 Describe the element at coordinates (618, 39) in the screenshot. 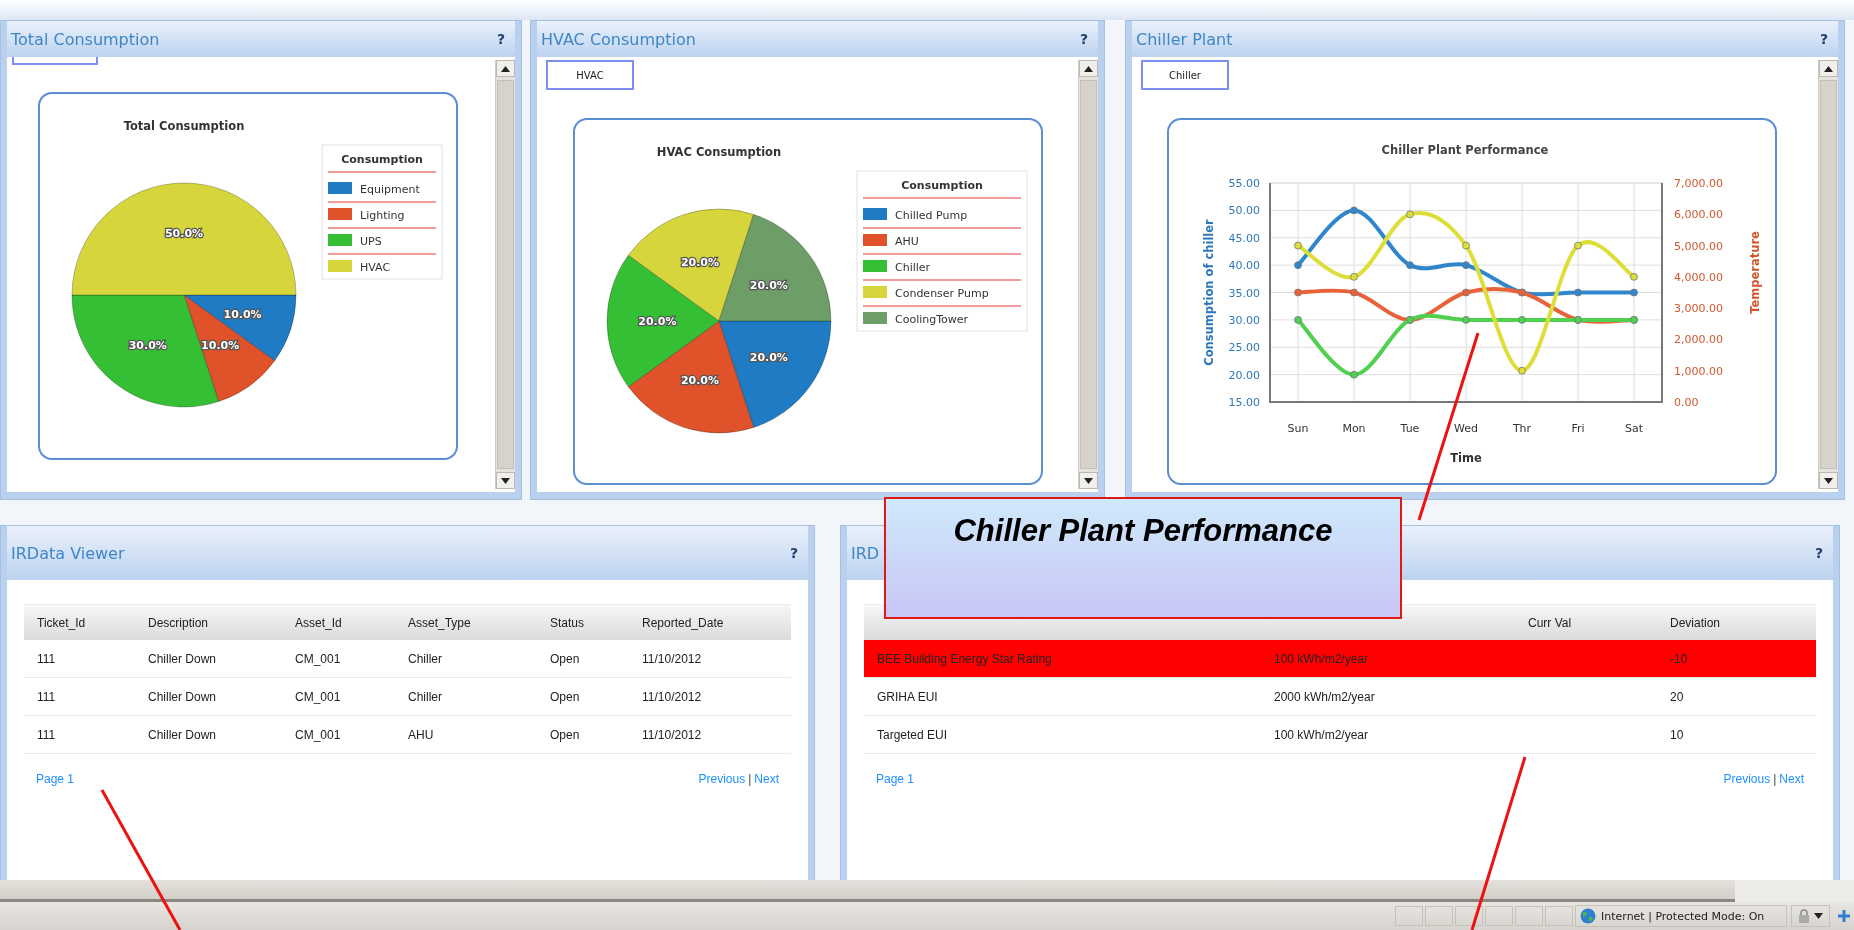

I see `panel-title: HVAC Consumption` at that location.